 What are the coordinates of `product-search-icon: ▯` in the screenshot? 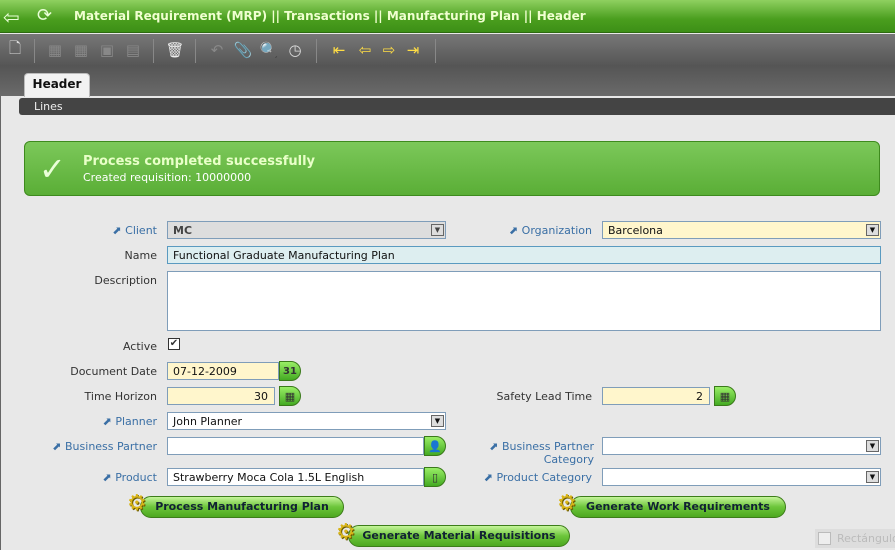 It's located at (435, 477).